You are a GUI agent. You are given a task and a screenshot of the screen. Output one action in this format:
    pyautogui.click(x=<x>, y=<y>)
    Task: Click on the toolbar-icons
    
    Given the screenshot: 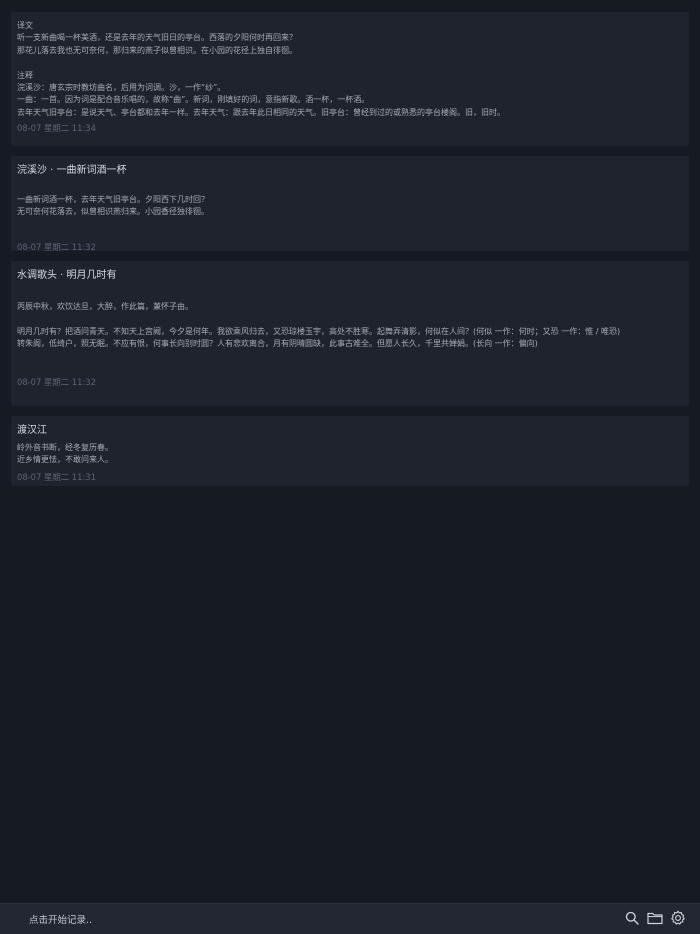 What is the action you would take?
    pyautogui.click(x=655, y=918)
    